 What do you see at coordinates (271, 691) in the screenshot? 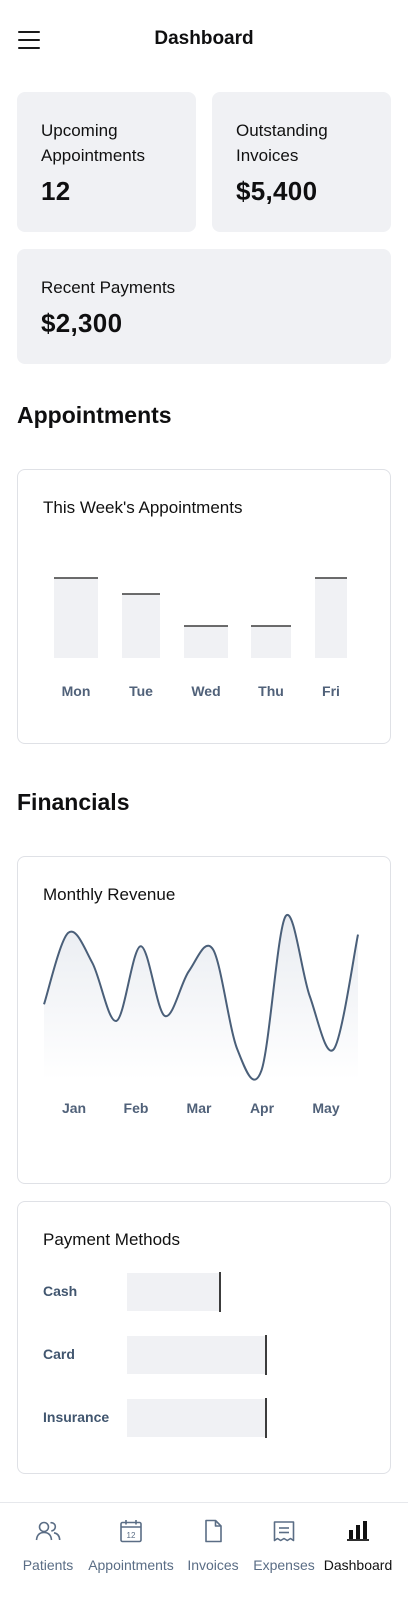
I see `x-tick-label: Thu` at bounding box center [271, 691].